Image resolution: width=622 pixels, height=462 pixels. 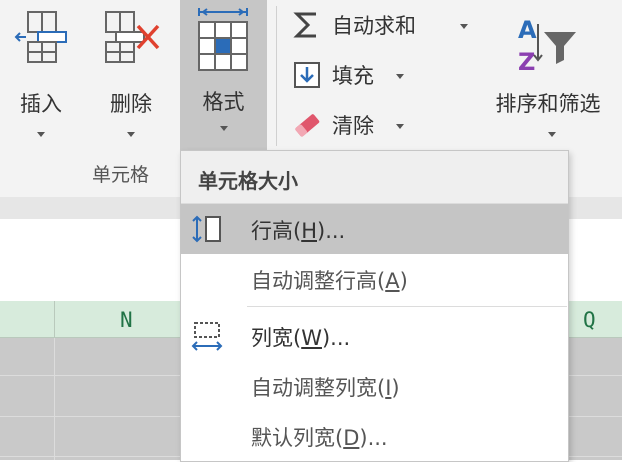 I want to click on column-separator, so click(x=54, y=319).